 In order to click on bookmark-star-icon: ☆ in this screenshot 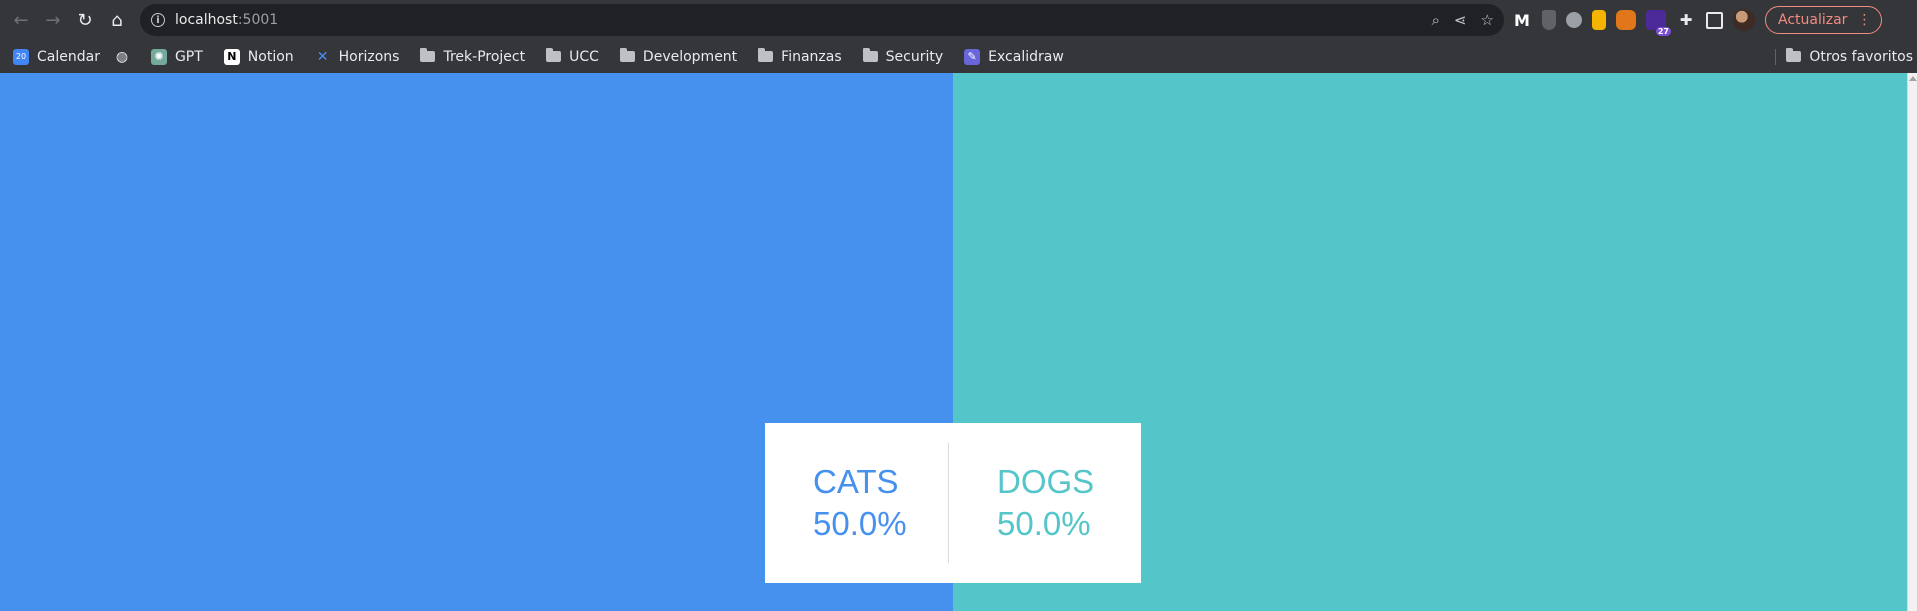, I will do `click(1487, 20)`.